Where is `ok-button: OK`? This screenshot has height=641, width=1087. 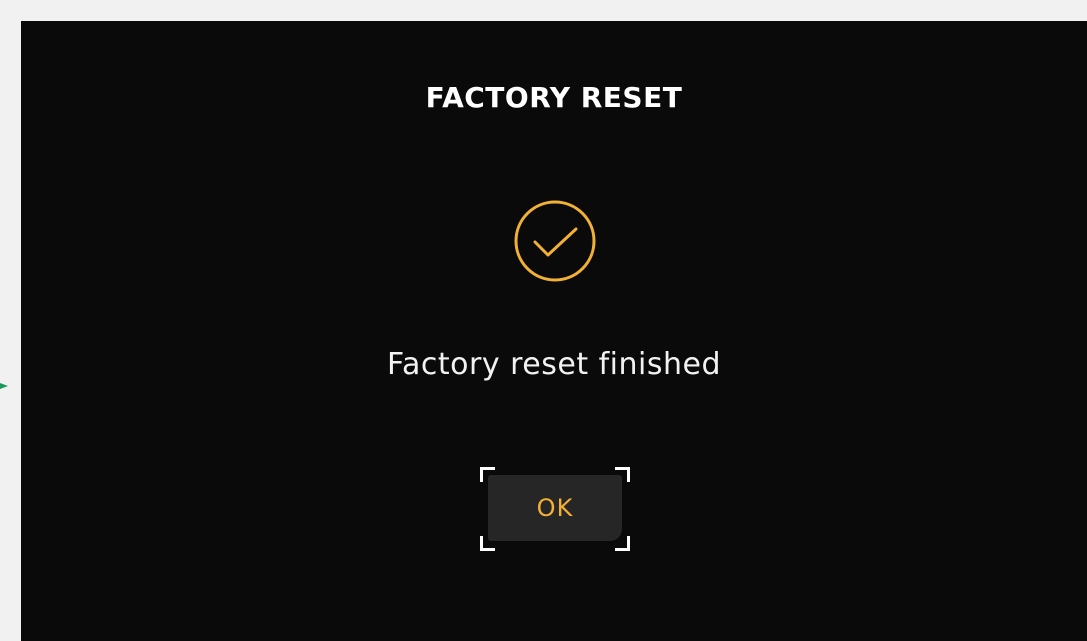 ok-button: OK is located at coordinates (555, 508).